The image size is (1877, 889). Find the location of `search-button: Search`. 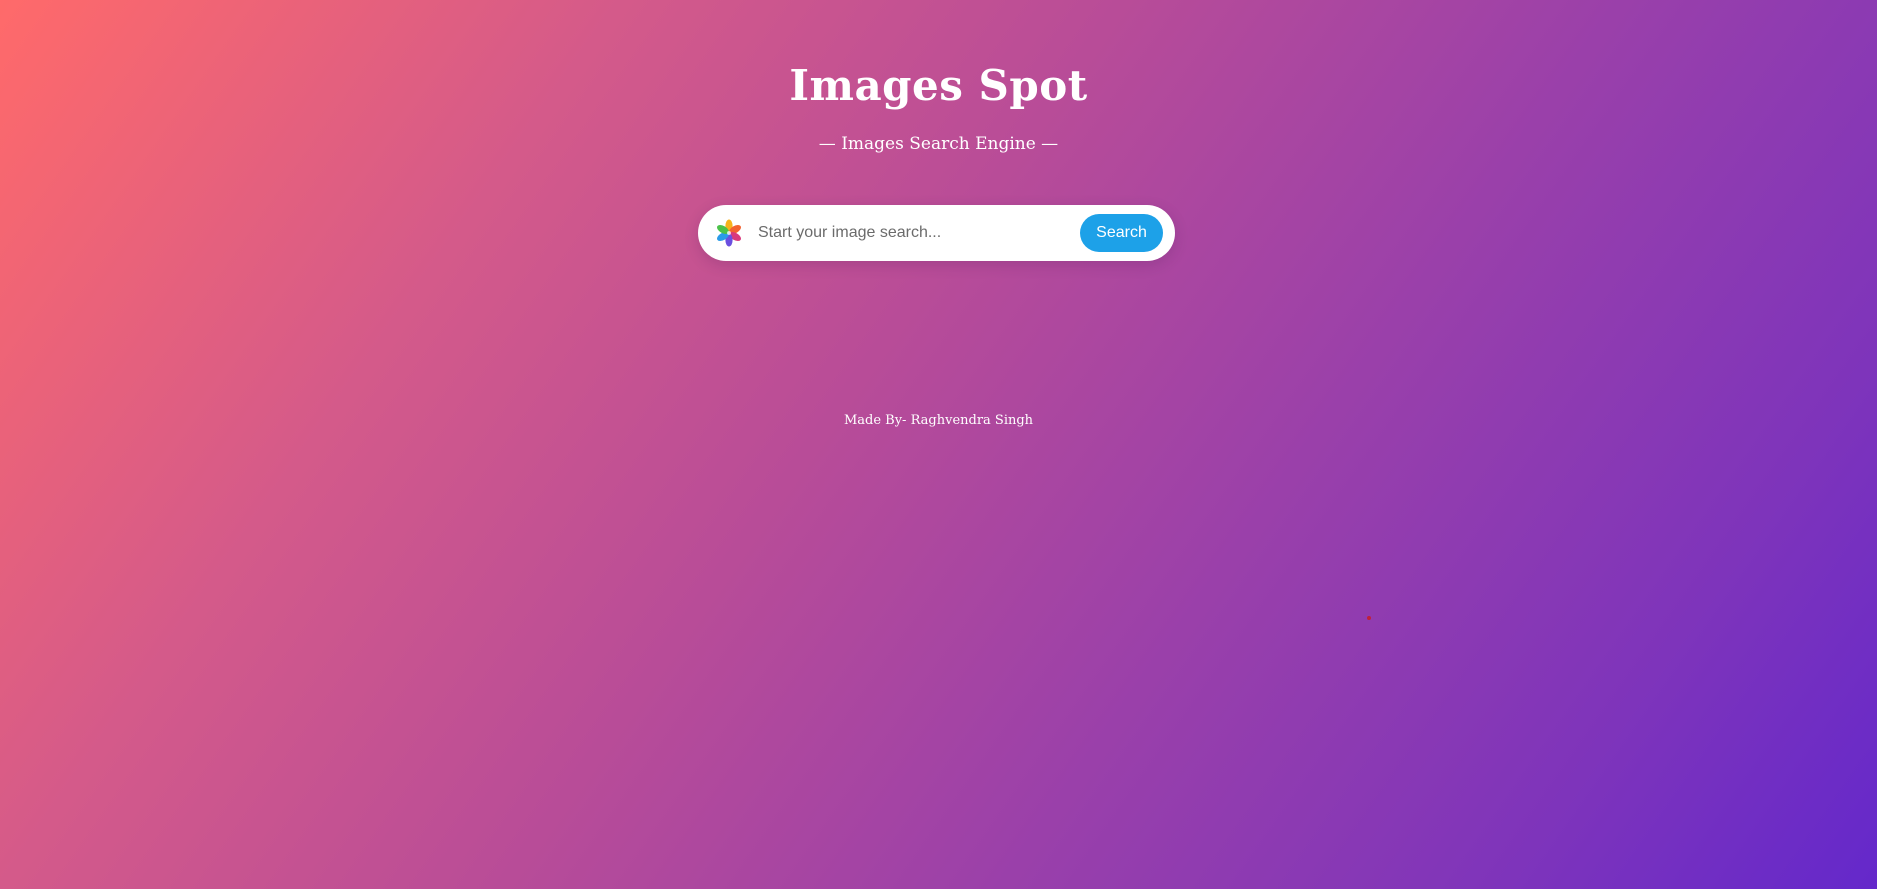

search-button: Search is located at coordinates (1121, 233).